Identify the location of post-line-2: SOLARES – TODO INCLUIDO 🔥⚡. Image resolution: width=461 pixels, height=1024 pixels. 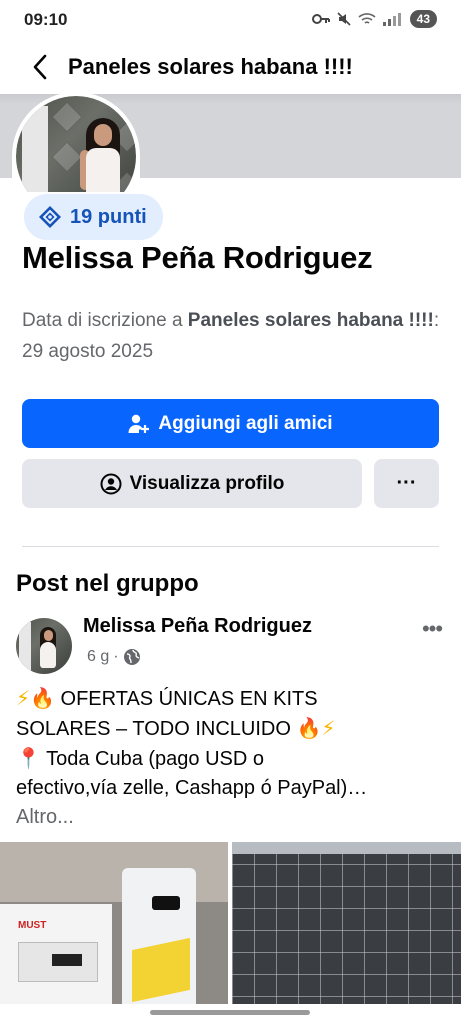
(176, 728).